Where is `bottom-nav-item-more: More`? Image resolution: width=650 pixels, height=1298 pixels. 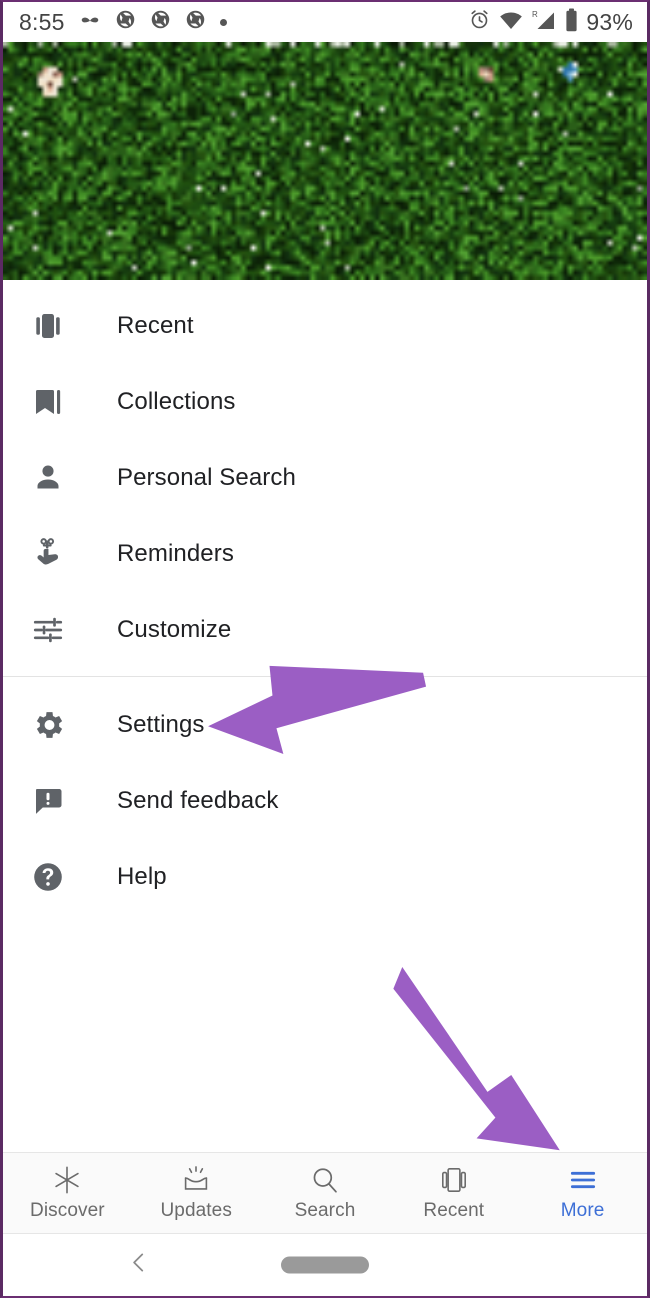
bottom-nav-item-more: More is located at coordinates (582, 1193).